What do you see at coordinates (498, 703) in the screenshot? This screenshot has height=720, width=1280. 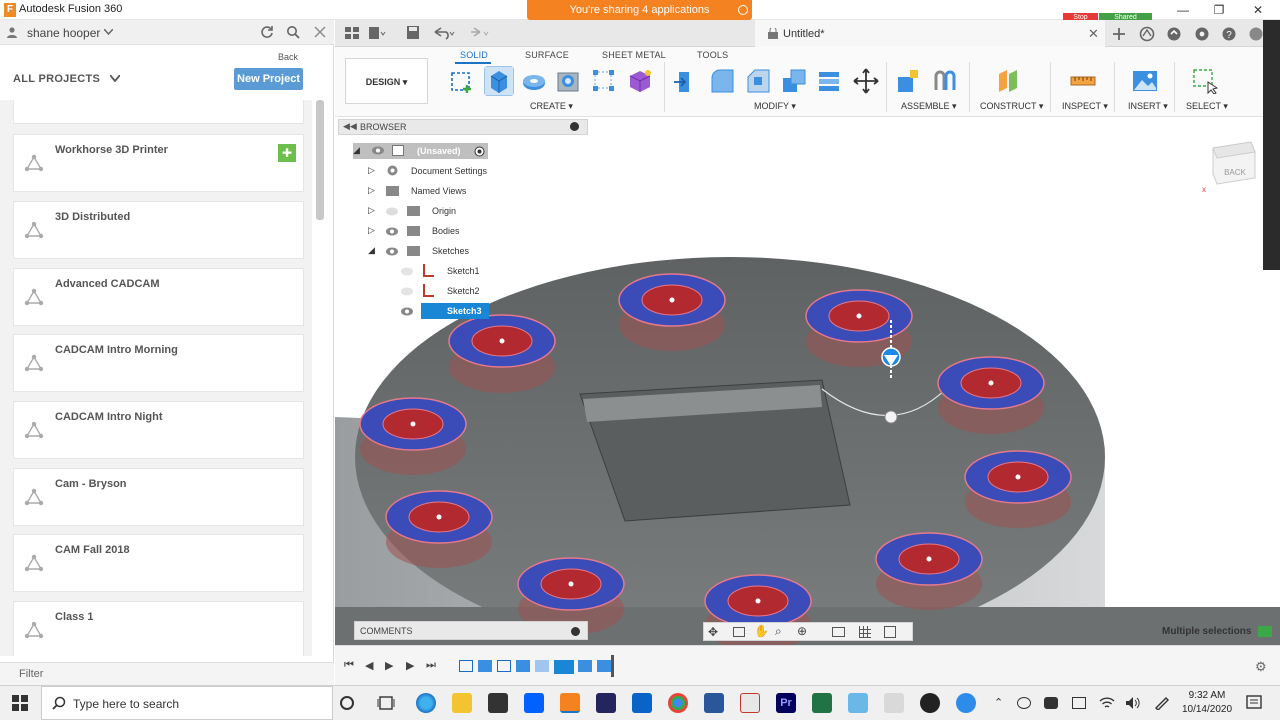 I see `store-icon` at bounding box center [498, 703].